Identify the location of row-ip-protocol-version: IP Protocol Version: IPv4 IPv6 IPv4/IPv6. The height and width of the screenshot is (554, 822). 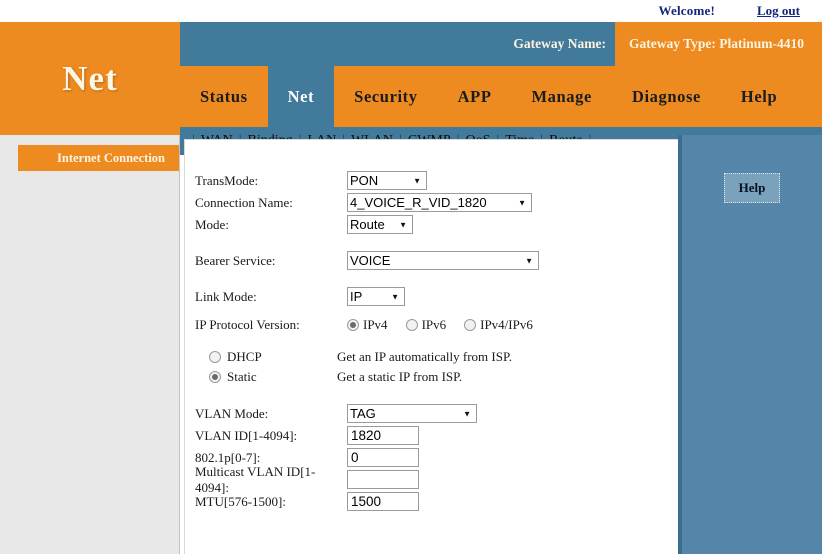
(436, 324).